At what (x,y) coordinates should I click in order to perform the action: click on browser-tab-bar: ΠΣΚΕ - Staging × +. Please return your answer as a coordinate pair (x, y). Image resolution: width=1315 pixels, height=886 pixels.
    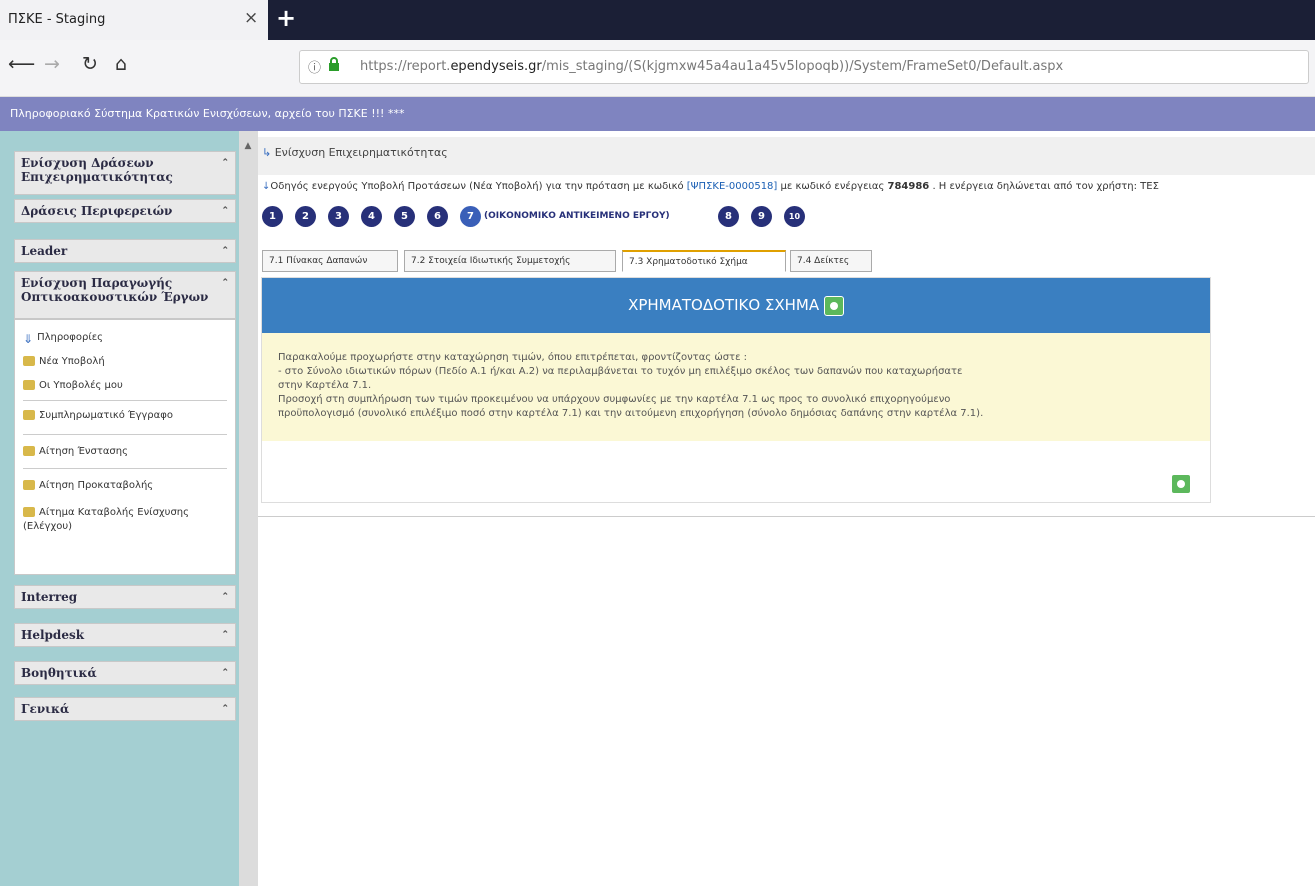
    Looking at the image, I should click on (657, 20).